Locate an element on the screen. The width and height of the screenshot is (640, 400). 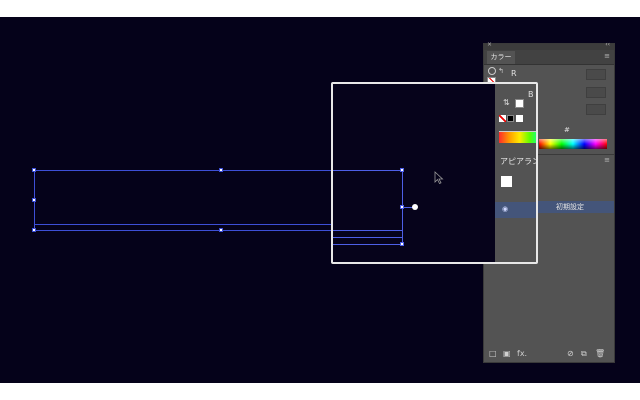
white-swatch-icon is located at coordinates (519, 118).